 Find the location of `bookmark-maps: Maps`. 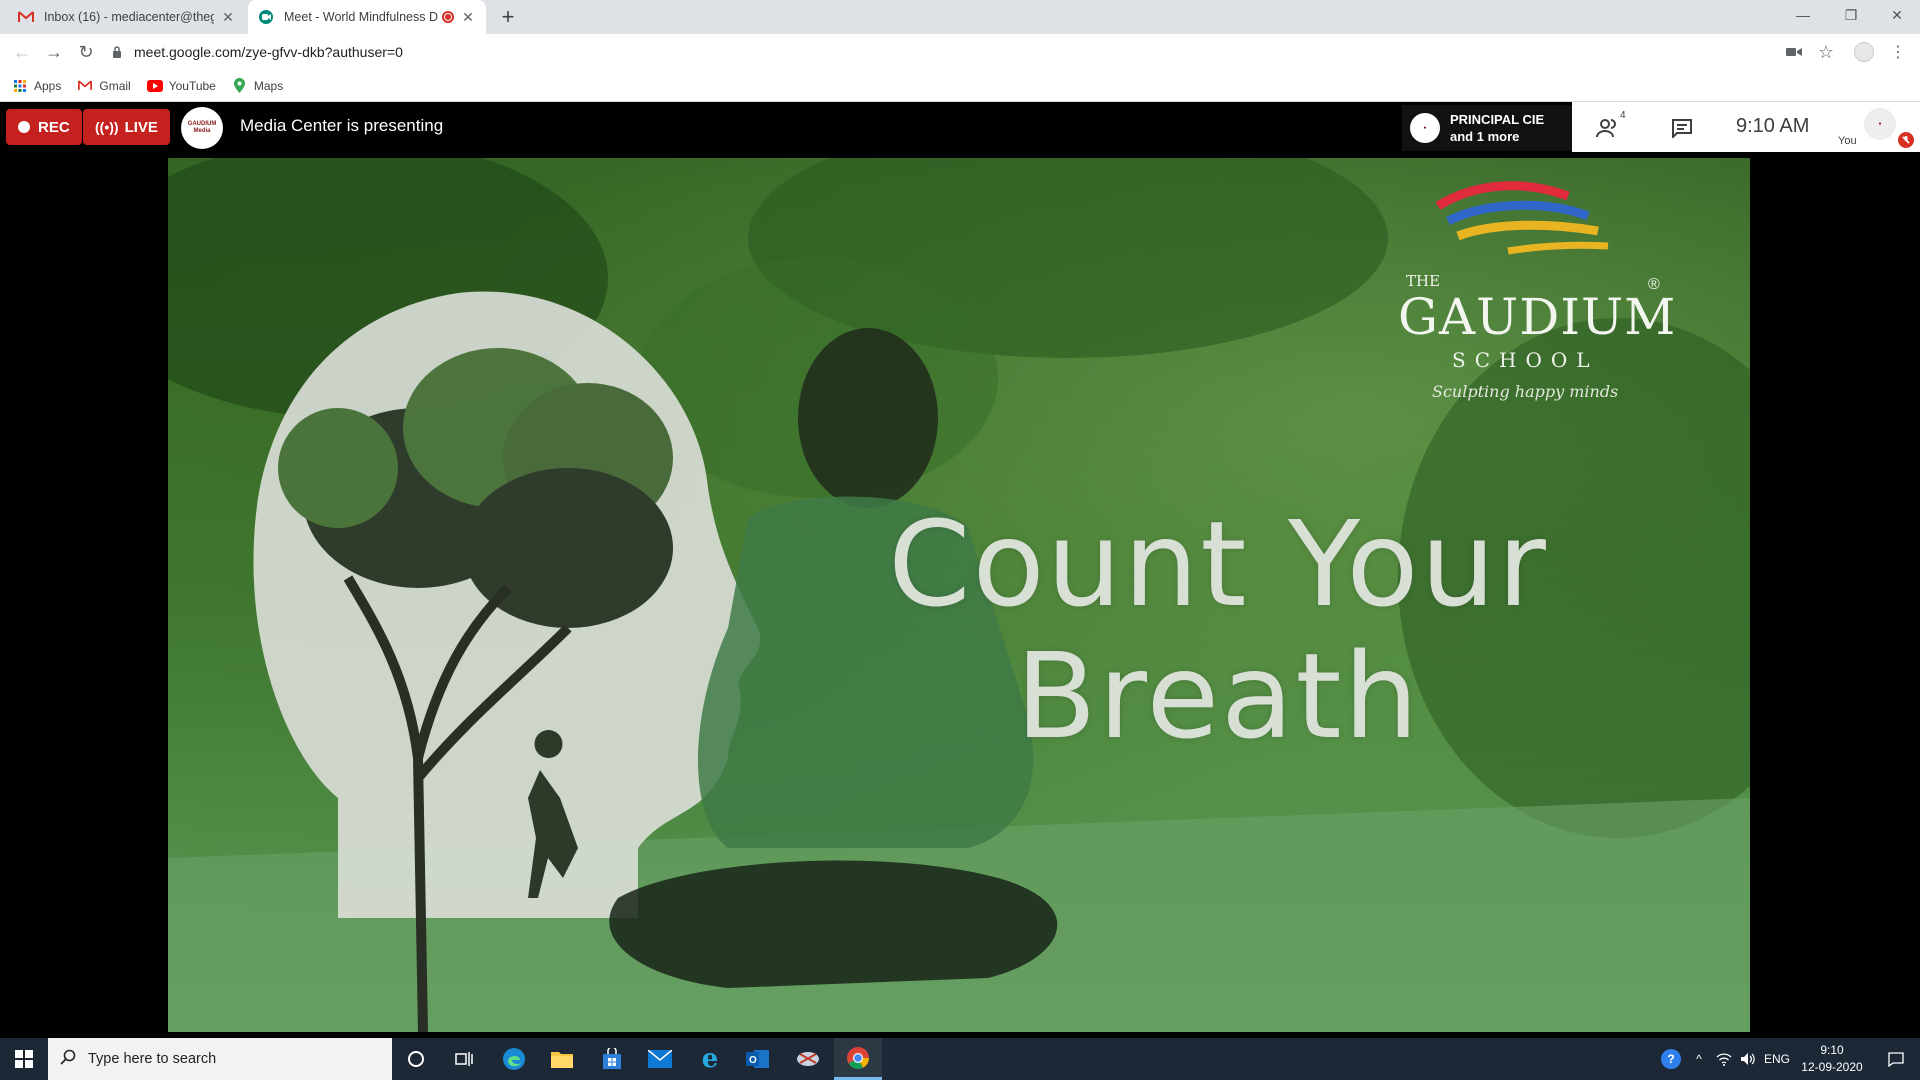

bookmark-maps: Maps is located at coordinates (257, 86).